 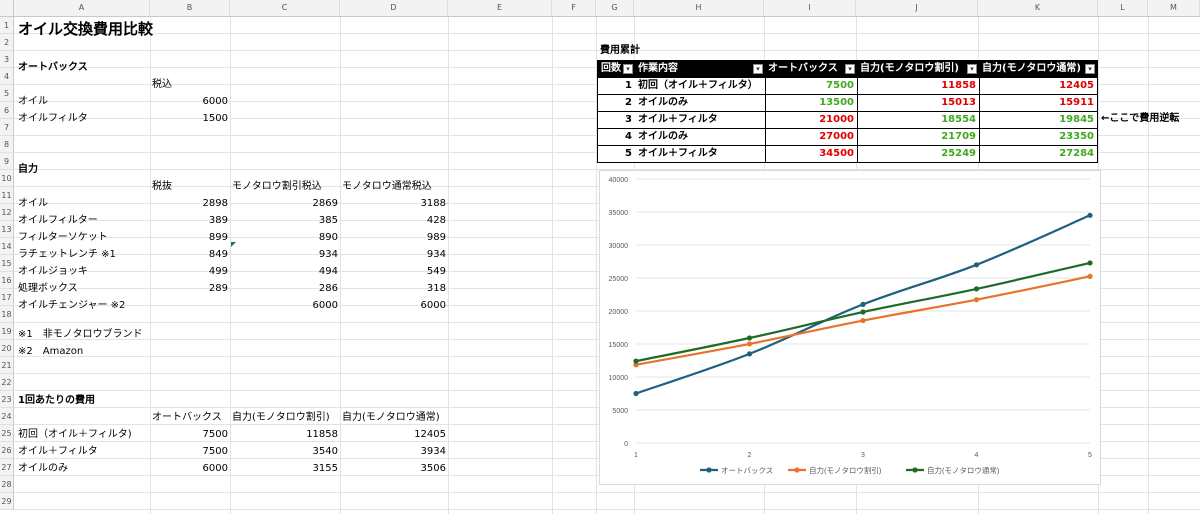 I want to click on cumulative-diy-regular: 15911, so click(x=1038, y=103).